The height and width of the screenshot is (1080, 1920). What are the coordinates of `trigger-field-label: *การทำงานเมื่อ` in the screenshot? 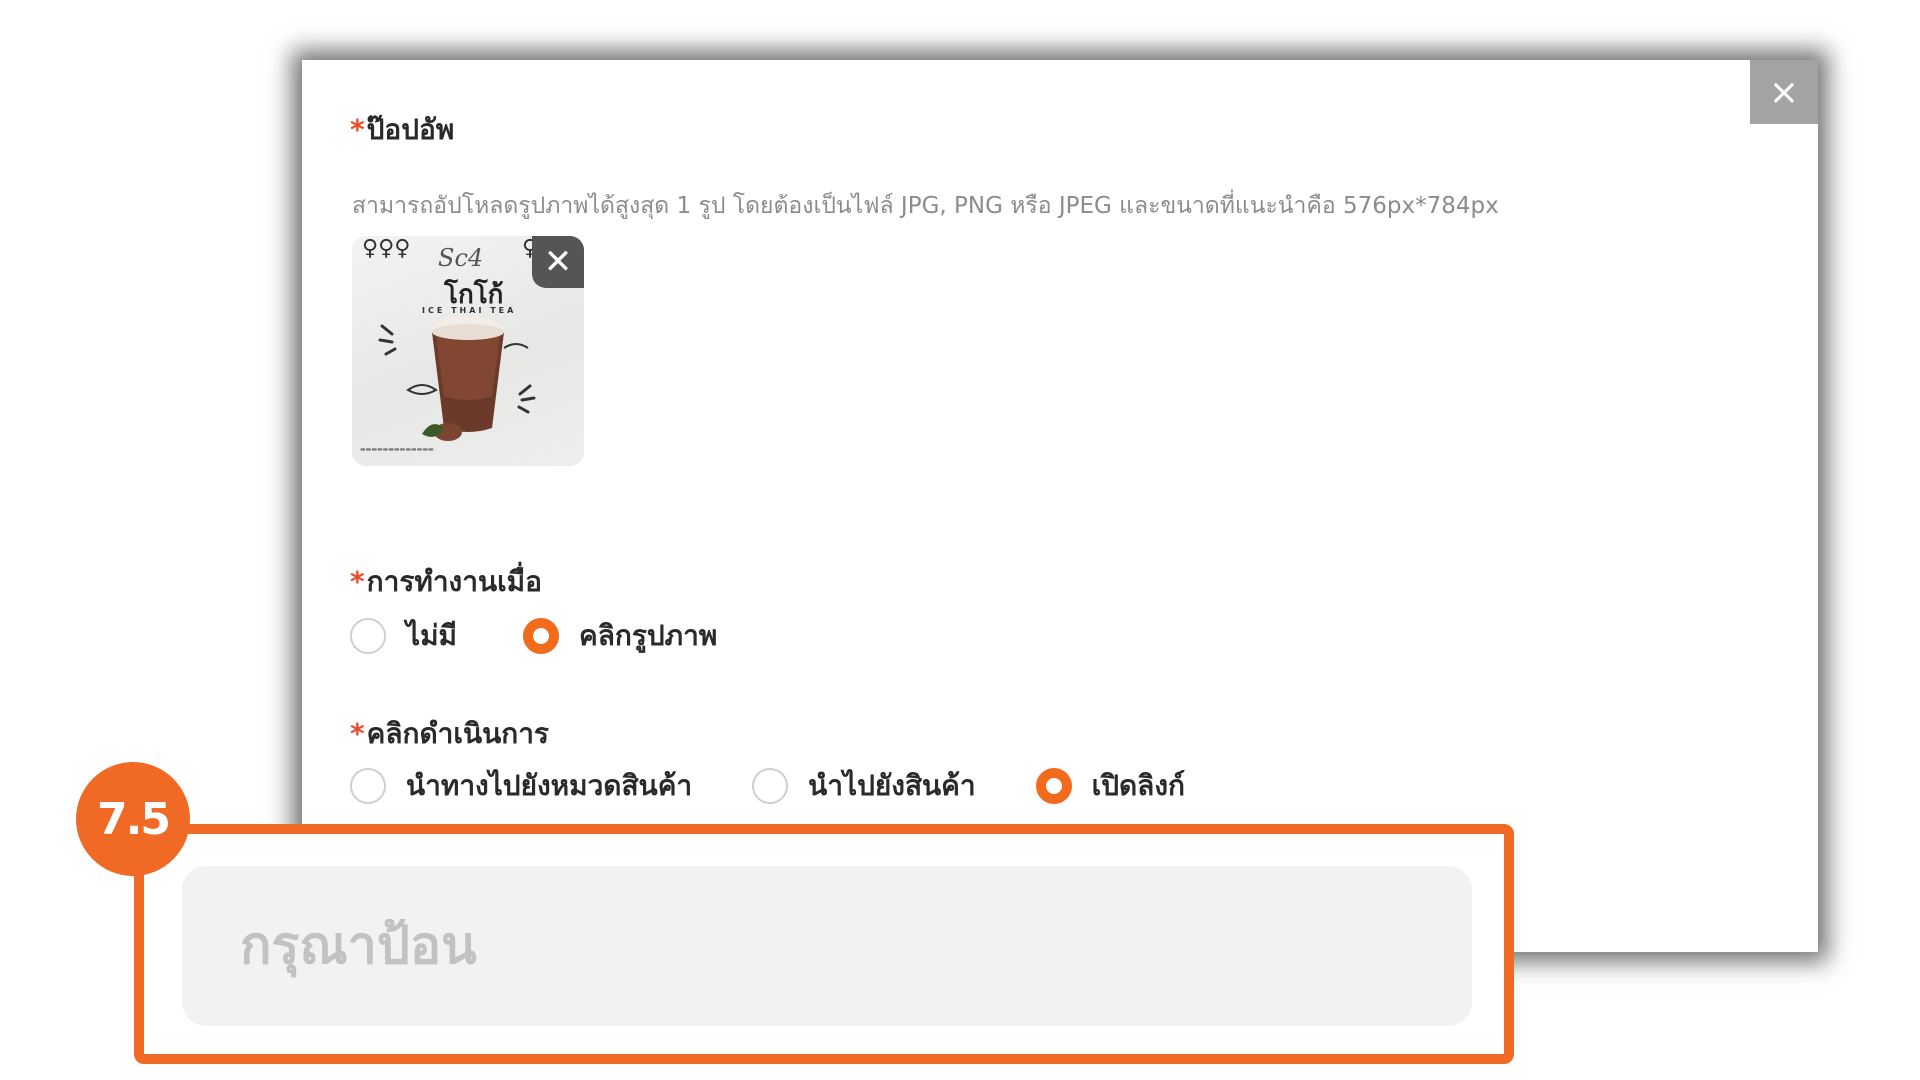 It's located at (446, 582).